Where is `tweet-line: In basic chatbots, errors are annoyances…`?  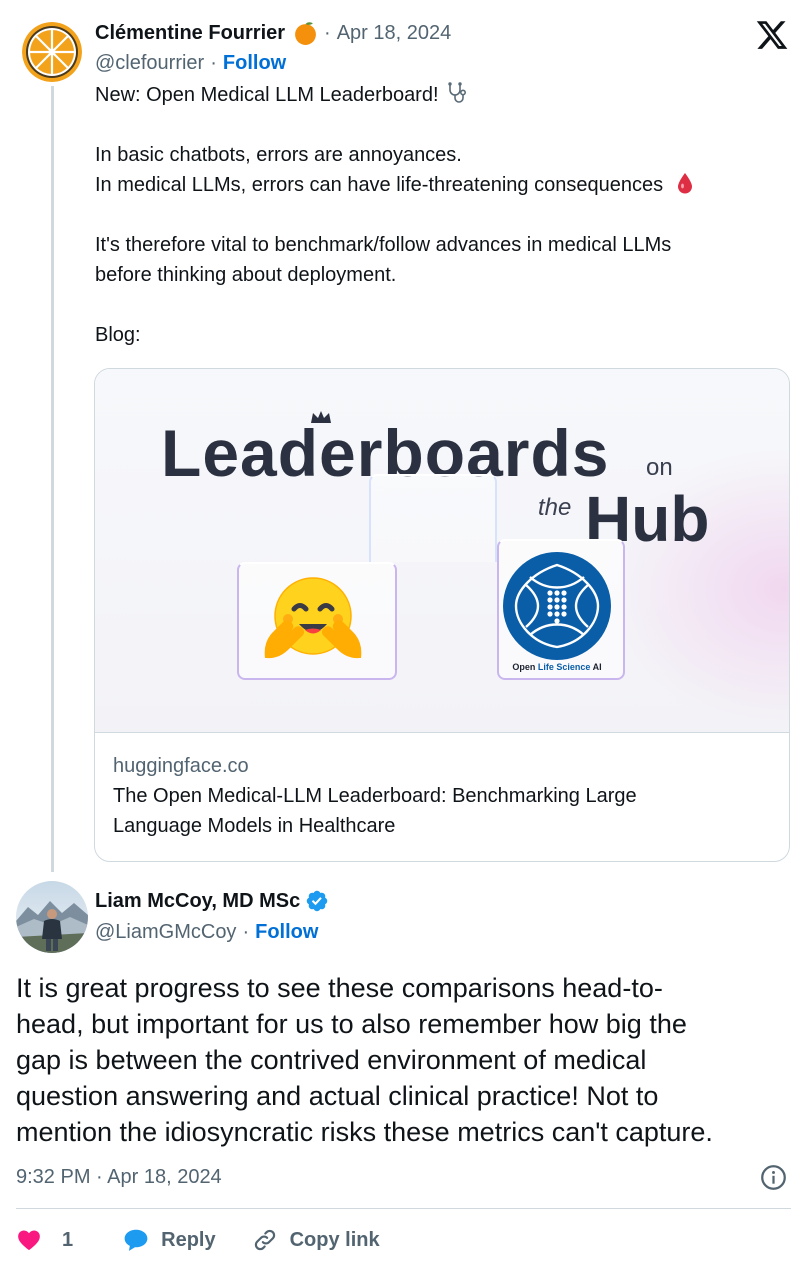 tweet-line: In basic chatbots, errors are annoyances… is located at coordinates (278, 155).